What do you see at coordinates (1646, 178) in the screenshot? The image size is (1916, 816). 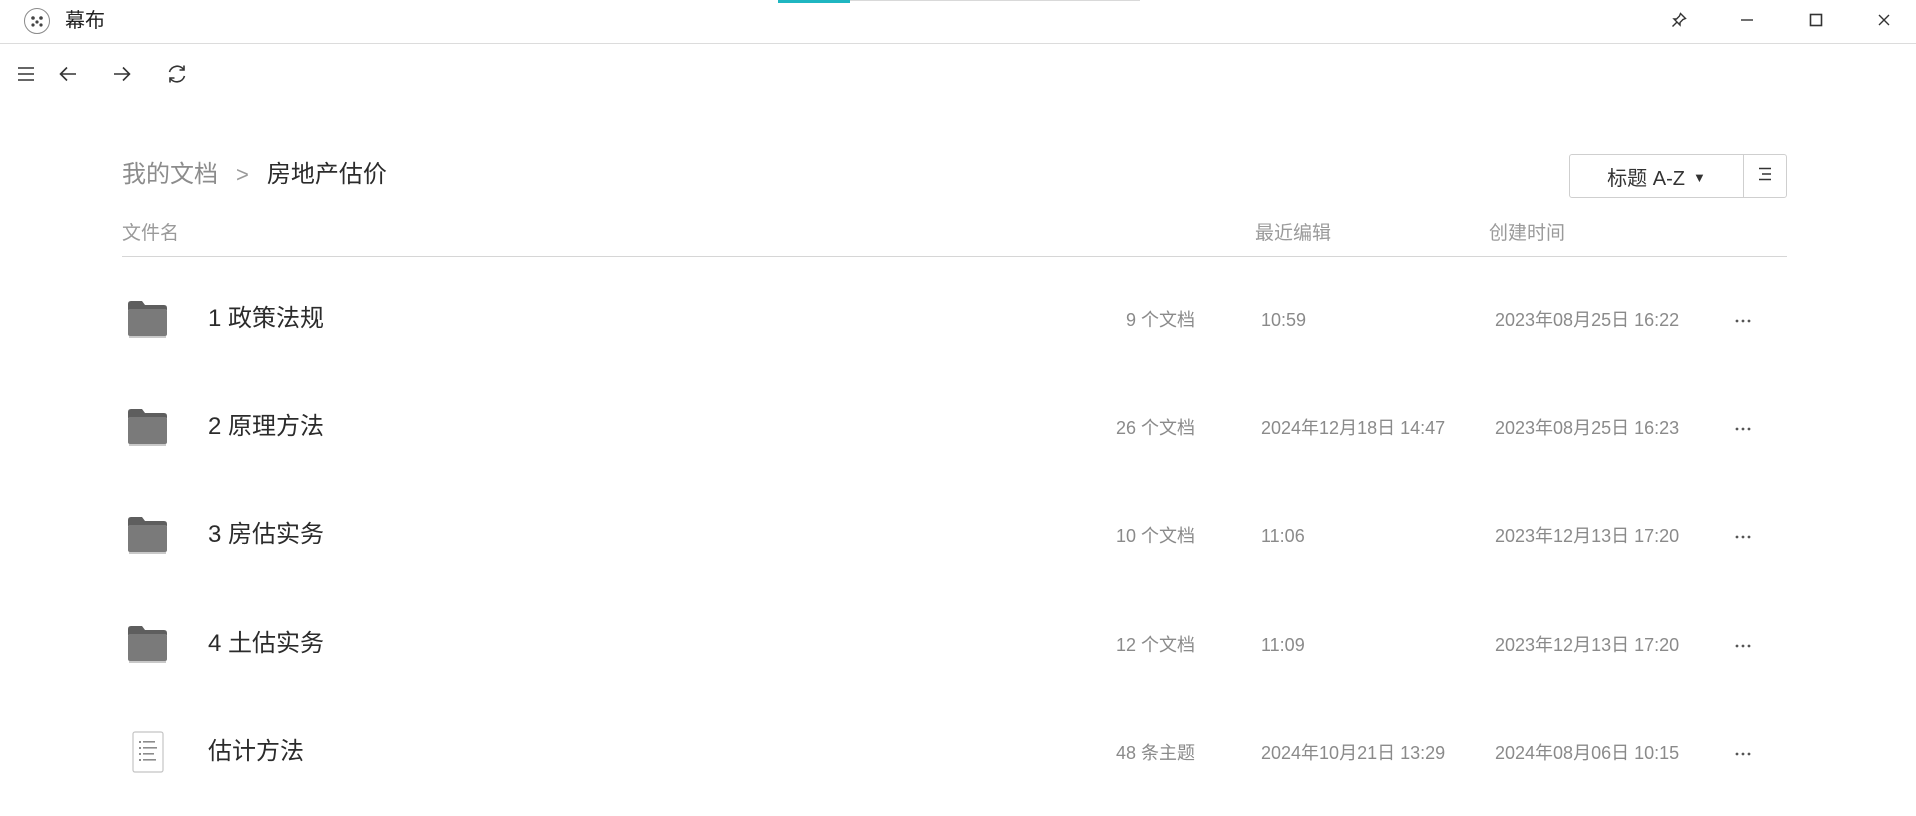 I see `sort-label: 标题 A-Z` at bounding box center [1646, 178].